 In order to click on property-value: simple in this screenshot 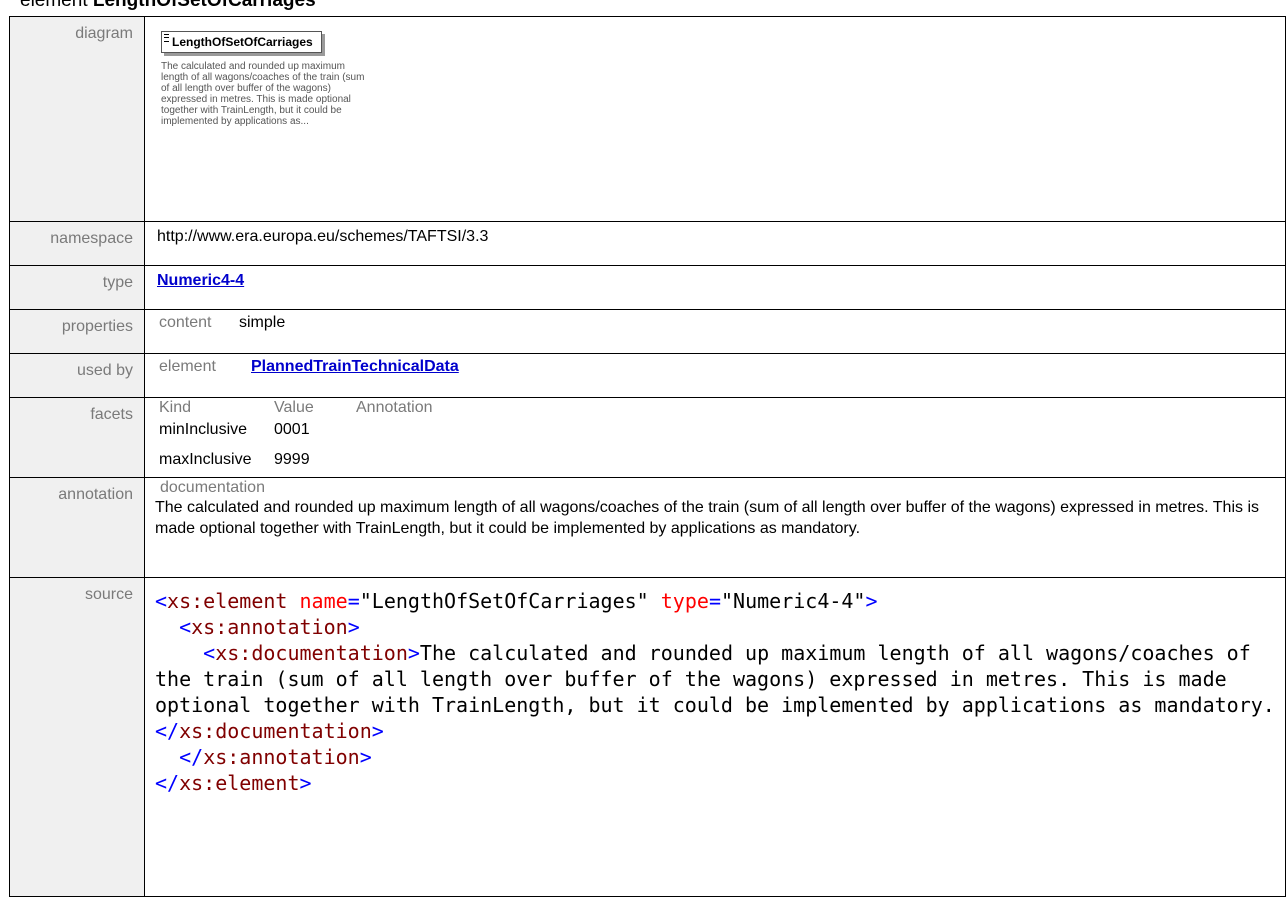, I will do `click(262, 322)`.